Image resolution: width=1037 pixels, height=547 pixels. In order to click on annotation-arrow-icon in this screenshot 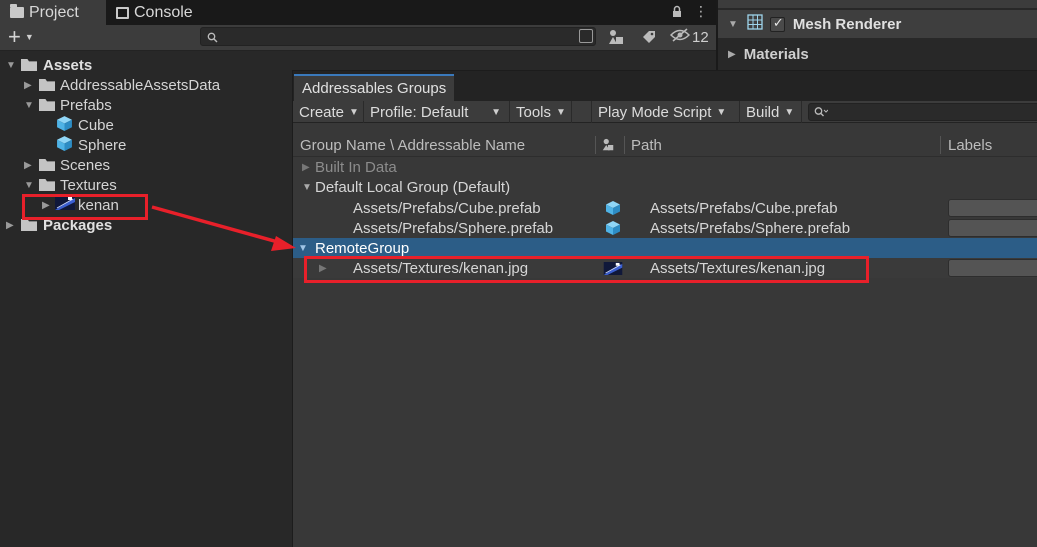, I will do `click(223, 228)`.